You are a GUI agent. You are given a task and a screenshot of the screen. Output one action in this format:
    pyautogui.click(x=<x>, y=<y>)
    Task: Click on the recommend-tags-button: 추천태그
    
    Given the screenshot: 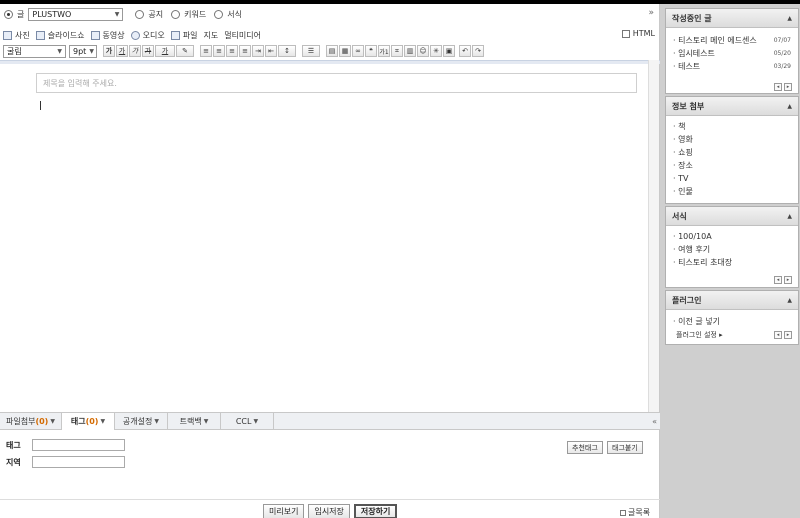 What is the action you would take?
    pyautogui.click(x=585, y=447)
    